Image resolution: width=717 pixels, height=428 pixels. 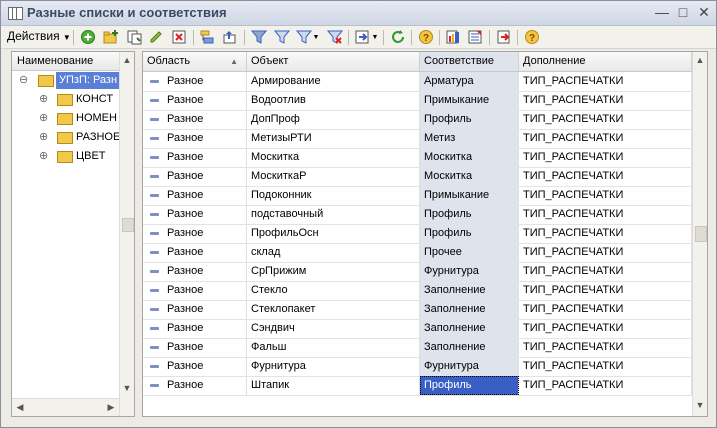 What do you see at coordinates (88, 37) in the screenshot?
I see `add-button` at bounding box center [88, 37].